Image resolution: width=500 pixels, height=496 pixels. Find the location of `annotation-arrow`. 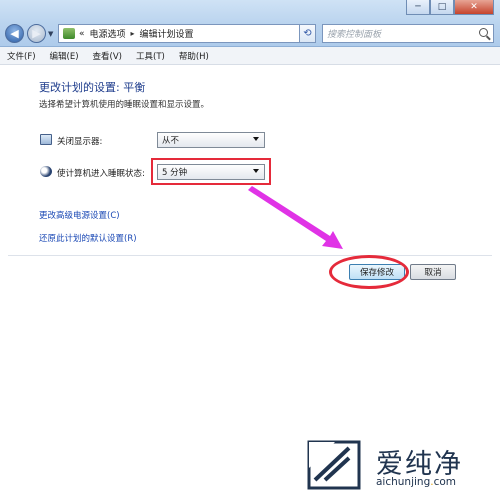

annotation-arrow is located at coordinates (295, 217).